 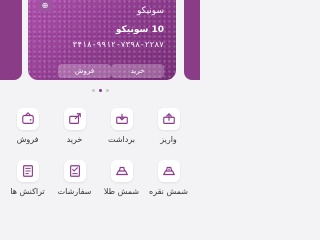 What do you see at coordinates (137, 71) in the screenshot?
I see `card-buy-button: خرید` at bounding box center [137, 71].